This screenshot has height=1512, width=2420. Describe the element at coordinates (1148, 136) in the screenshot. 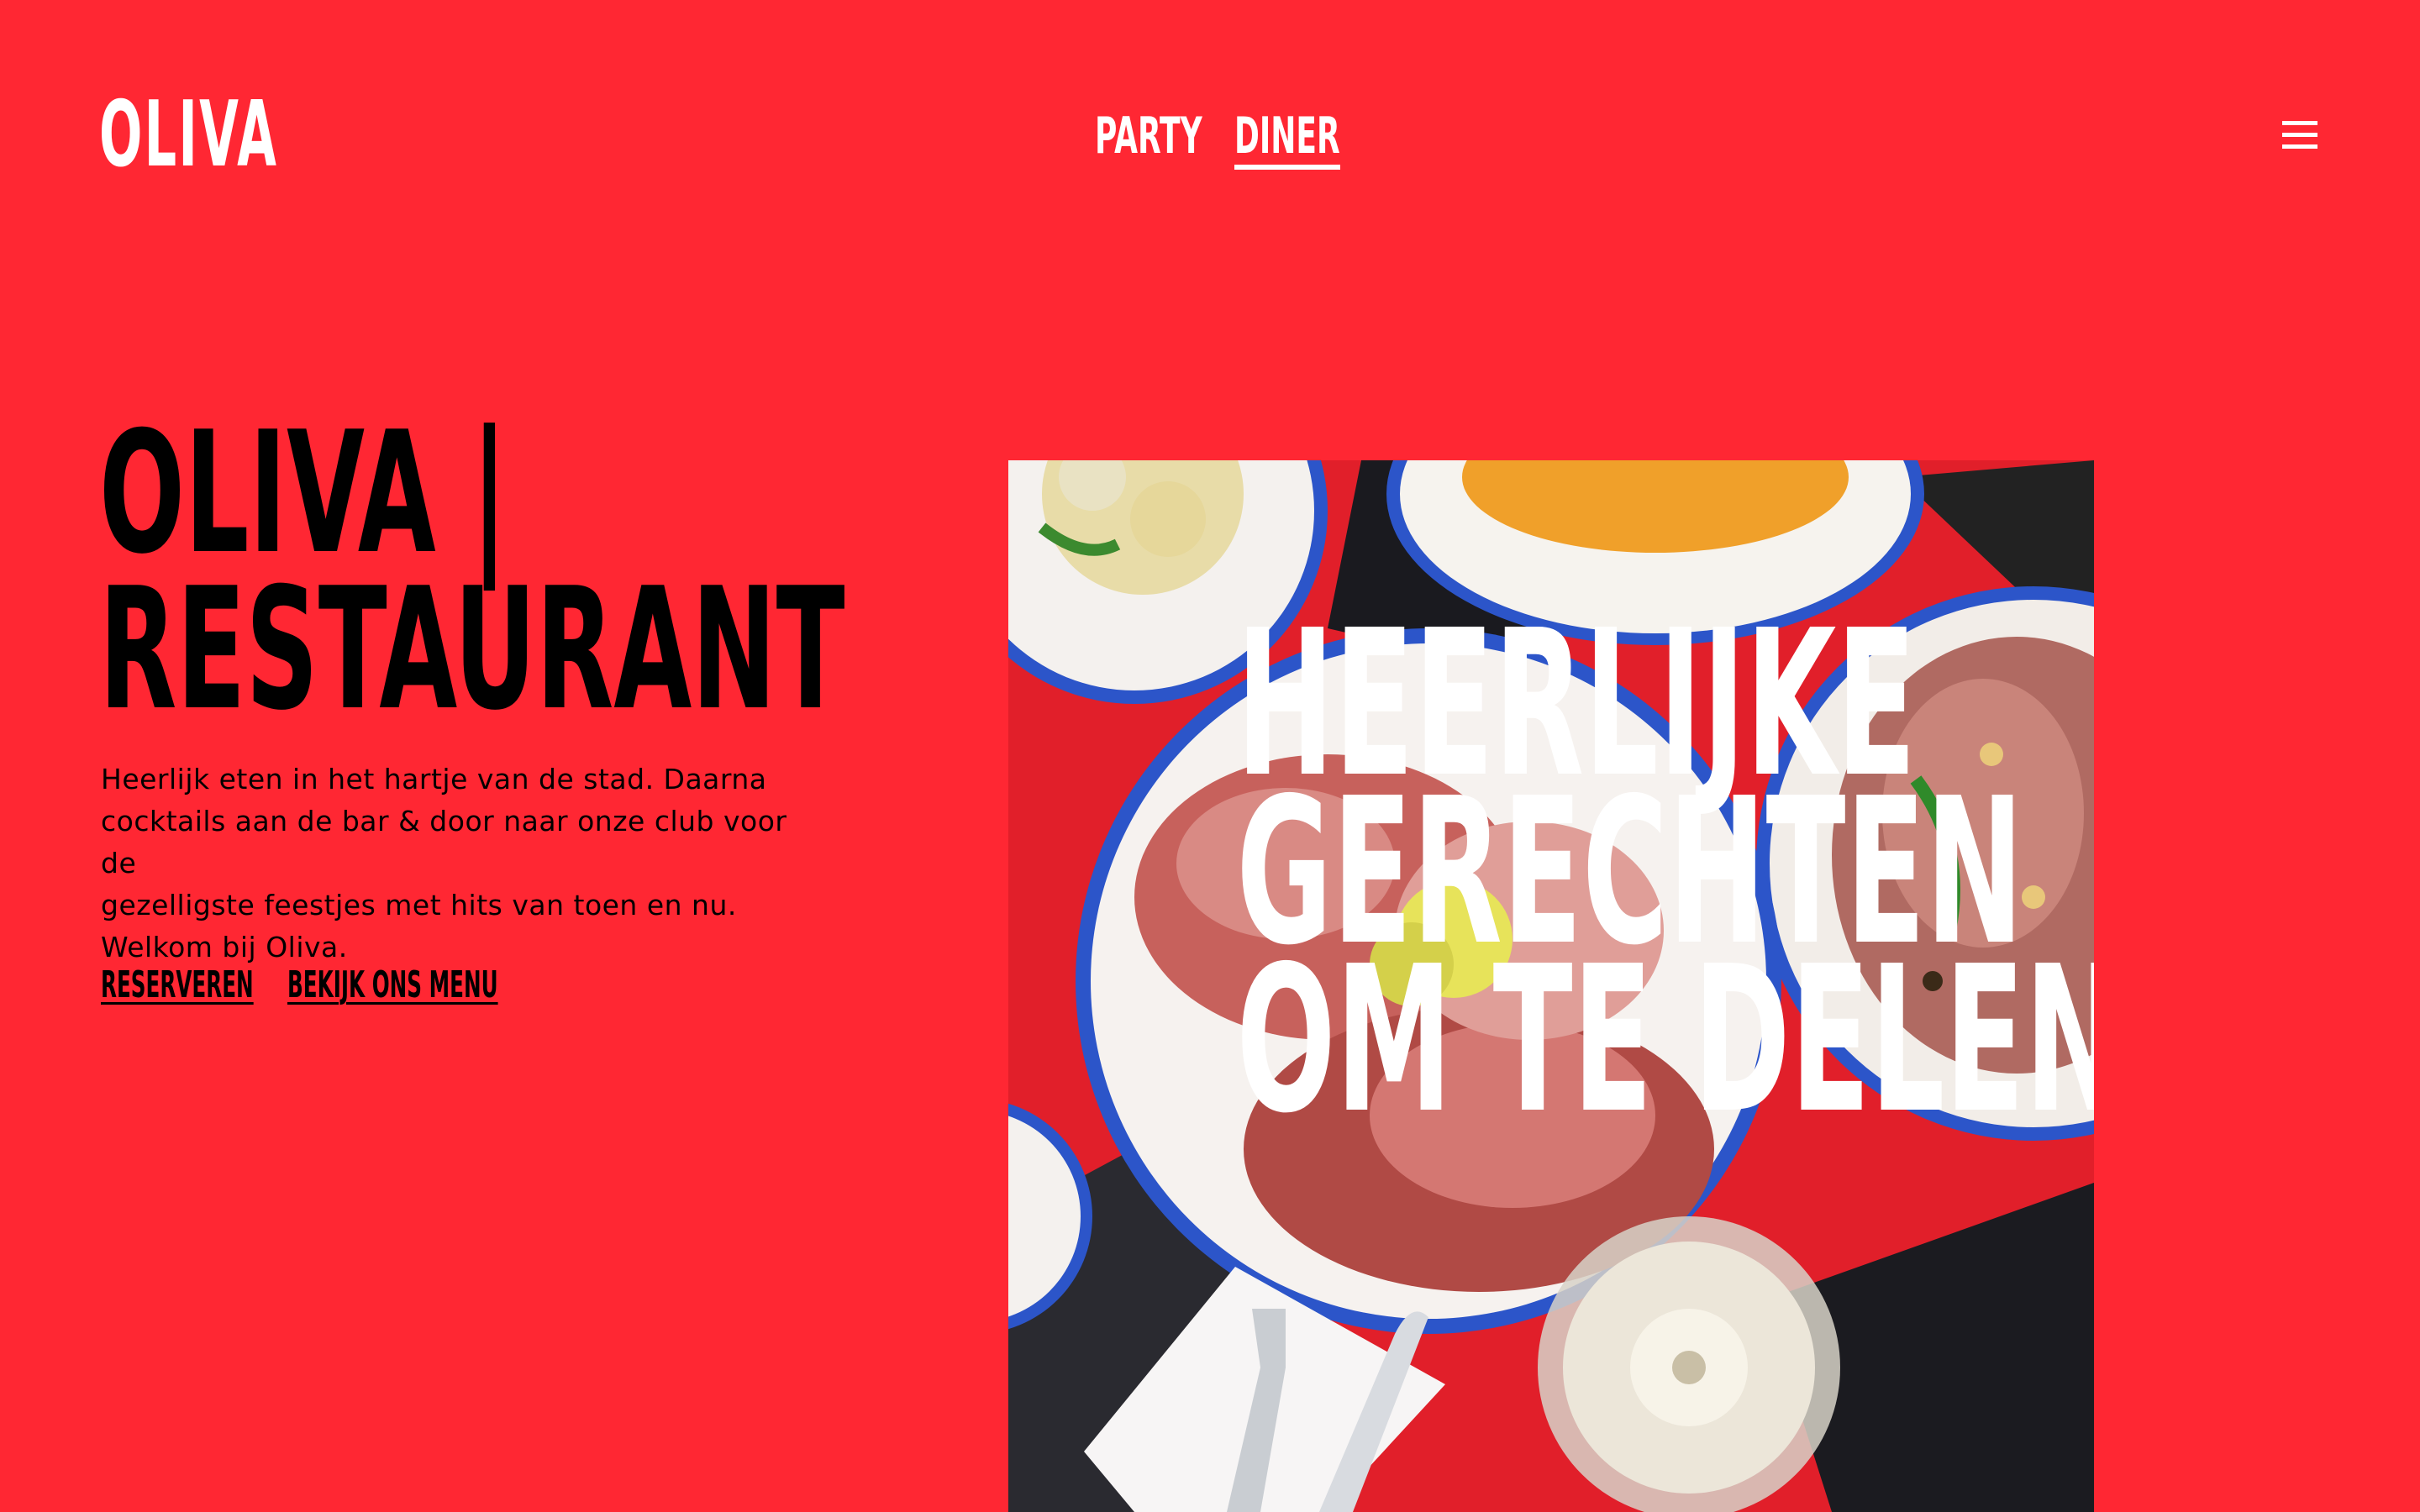

I see `nav-item-party: PARTY` at that location.